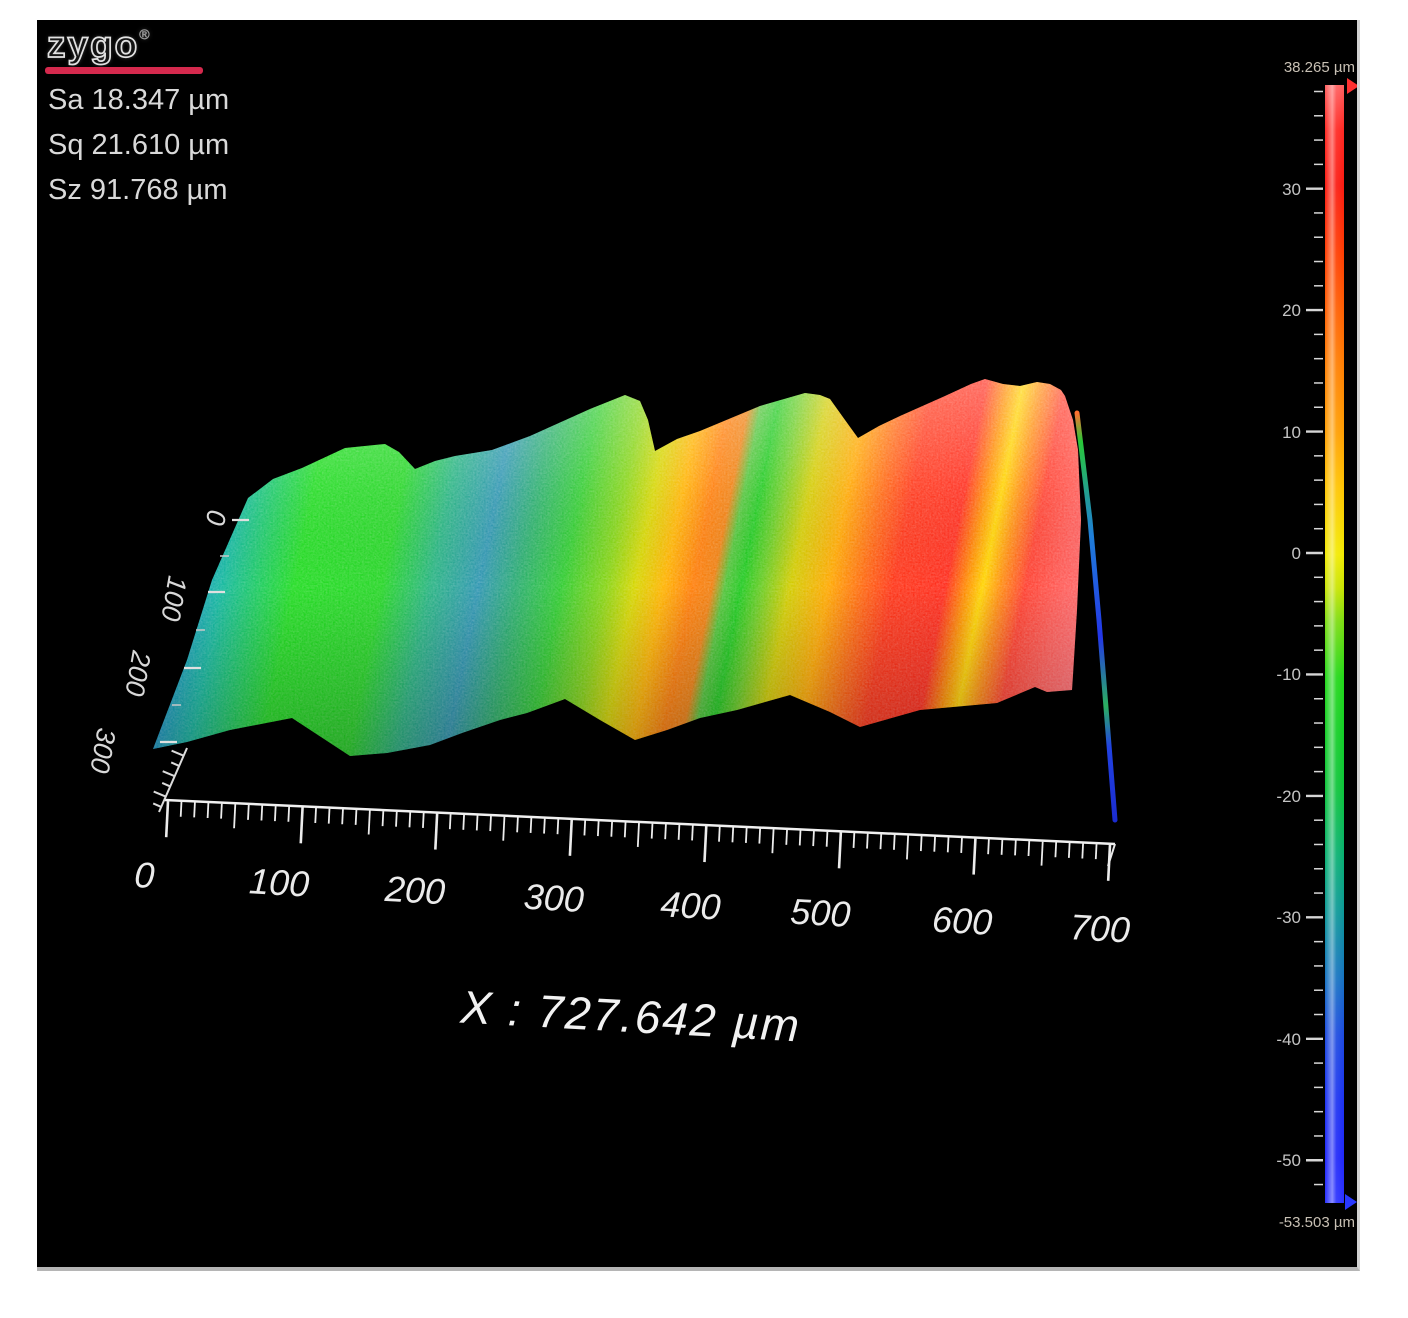 The height and width of the screenshot is (1318, 1408). What do you see at coordinates (1291, 432) in the screenshot?
I see `cbar-label-10: 10` at bounding box center [1291, 432].